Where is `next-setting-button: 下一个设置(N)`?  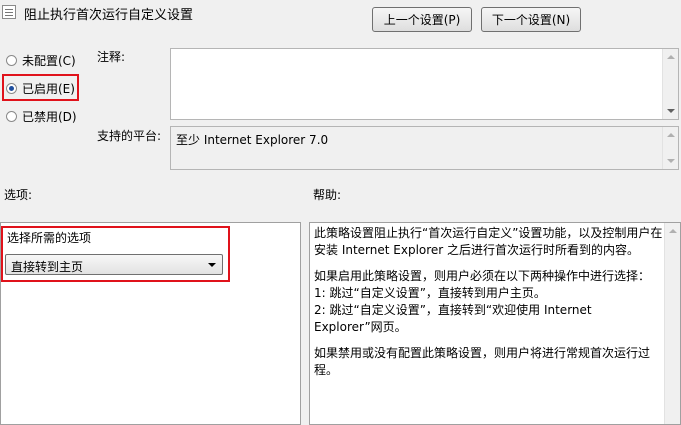 next-setting-button: 下一个设置(N) is located at coordinates (531, 19).